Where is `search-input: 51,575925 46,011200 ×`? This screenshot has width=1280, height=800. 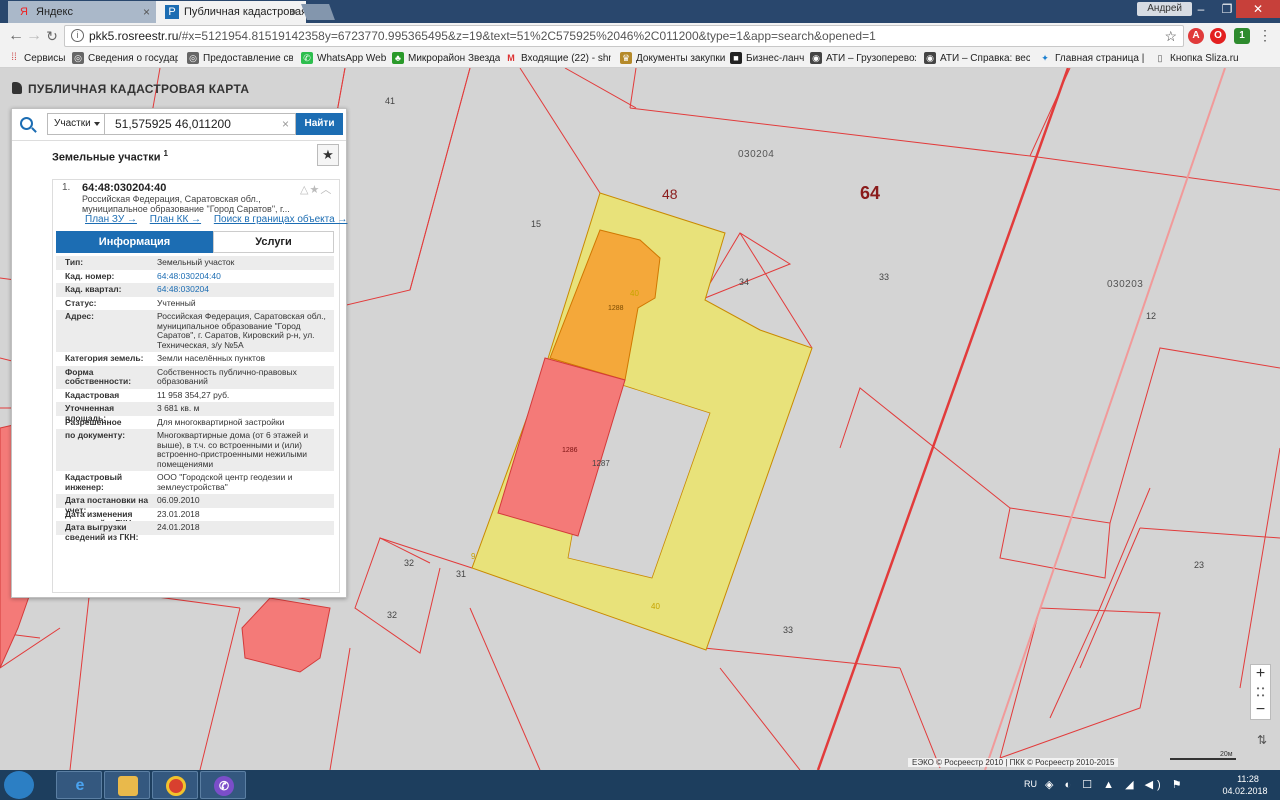
search-input: 51,575925 46,011200 × is located at coordinates (200, 124).